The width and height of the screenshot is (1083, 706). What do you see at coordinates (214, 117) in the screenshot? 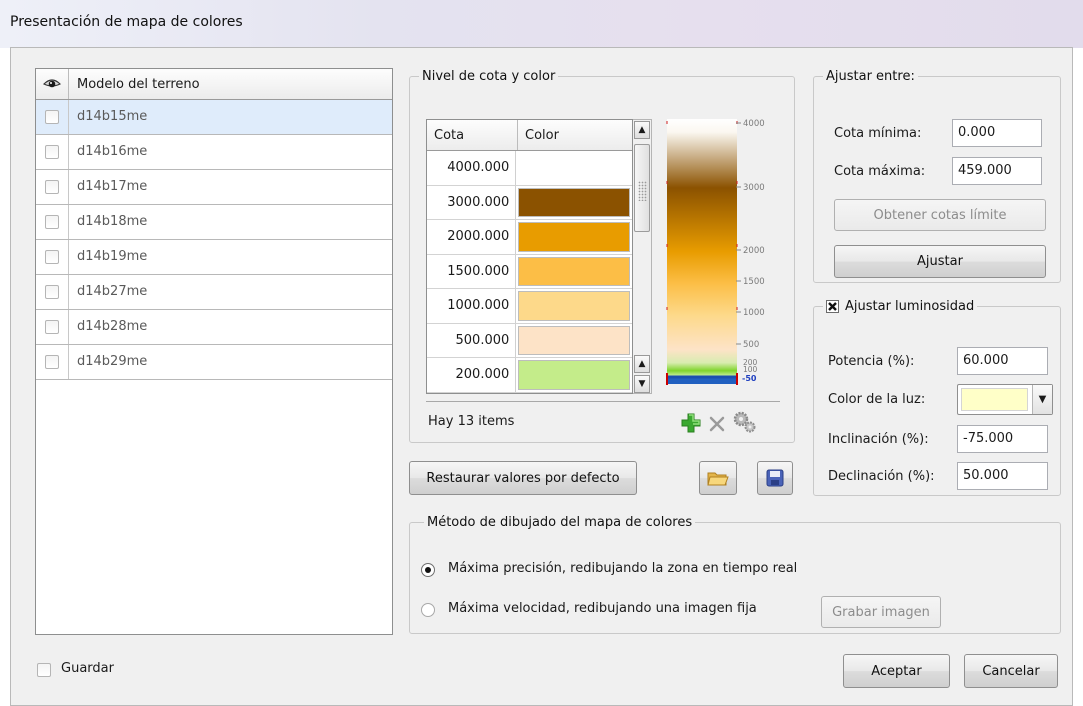
I see `terrain-row: d14b15me` at bounding box center [214, 117].